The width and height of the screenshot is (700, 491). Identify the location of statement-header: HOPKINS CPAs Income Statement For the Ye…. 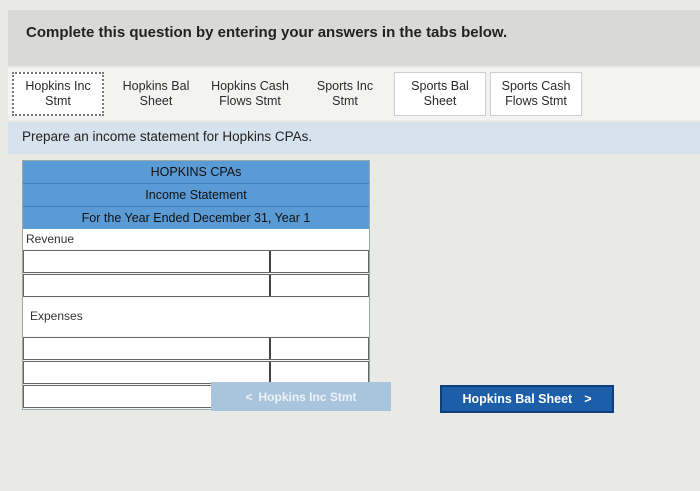
(196, 195).